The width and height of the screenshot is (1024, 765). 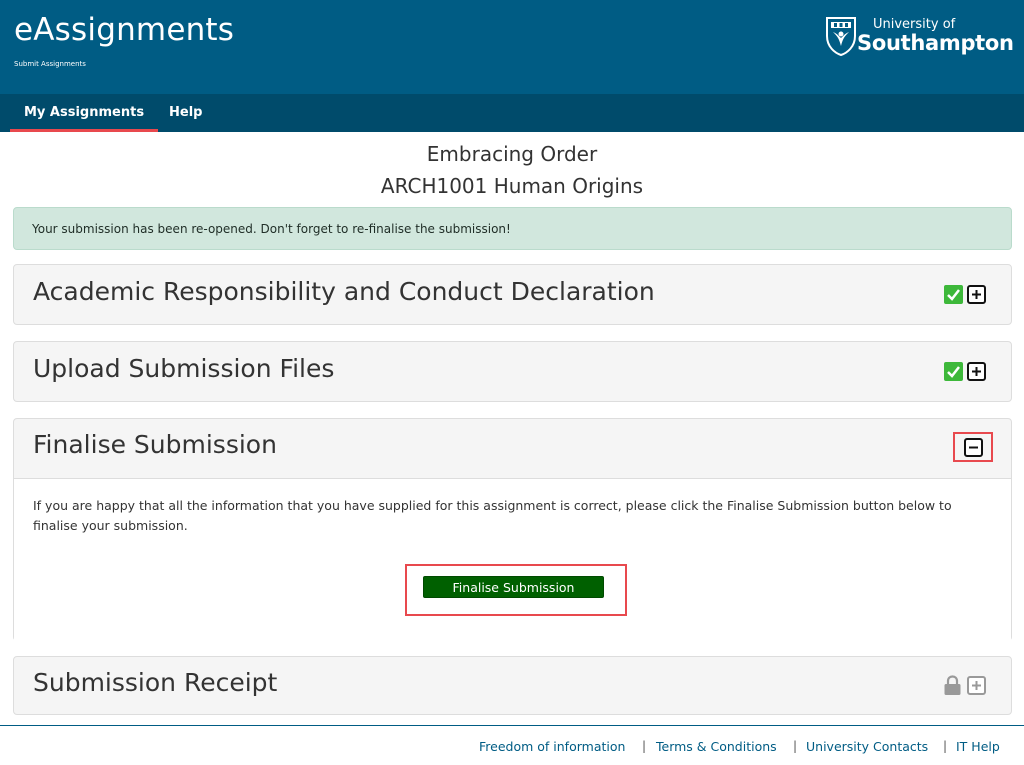 What do you see at coordinates (867, 746) in the screenshot?
I see `footer-link-contacts: University Contacts` at bounding box center [867, 746].